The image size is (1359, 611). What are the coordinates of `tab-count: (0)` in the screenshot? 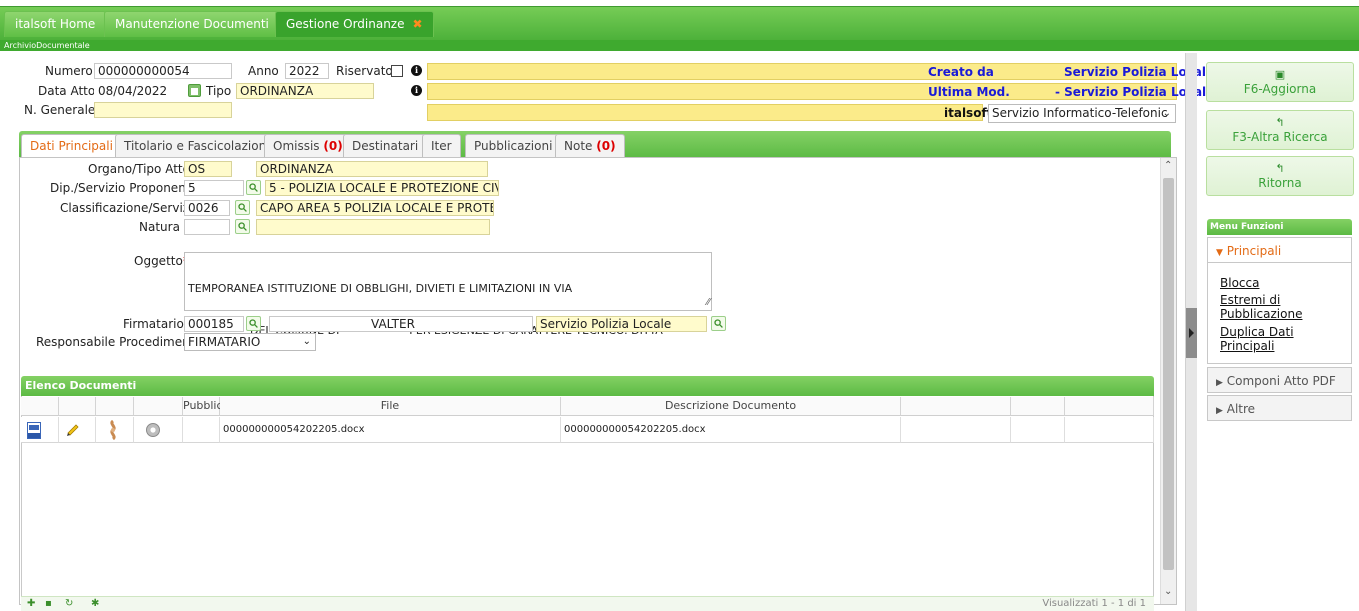 It's located at (333, 146).